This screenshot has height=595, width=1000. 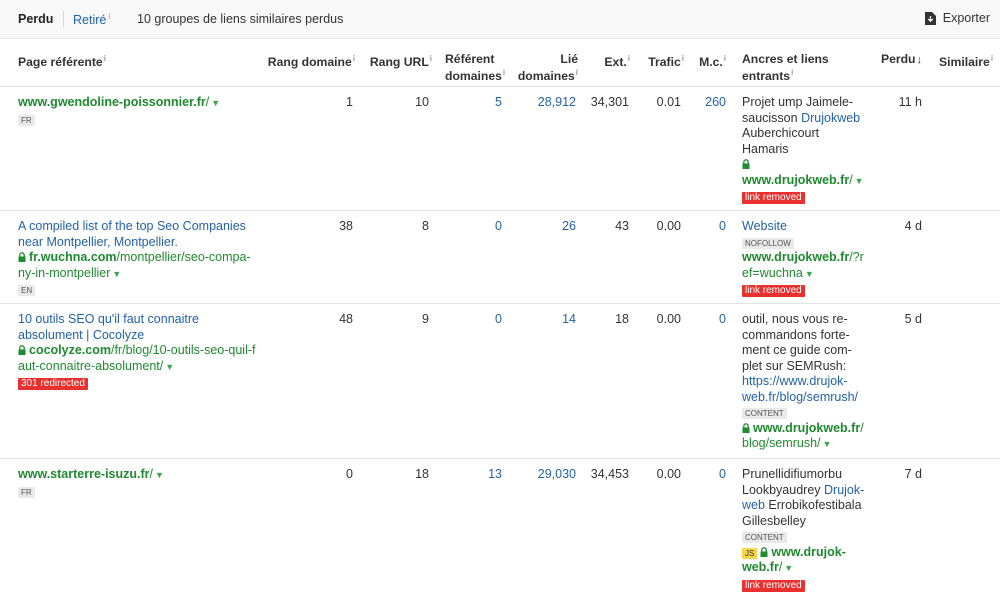 I want to click on referring-url-path: /montpellier/seo-compa-, so click(x=184, y=257).